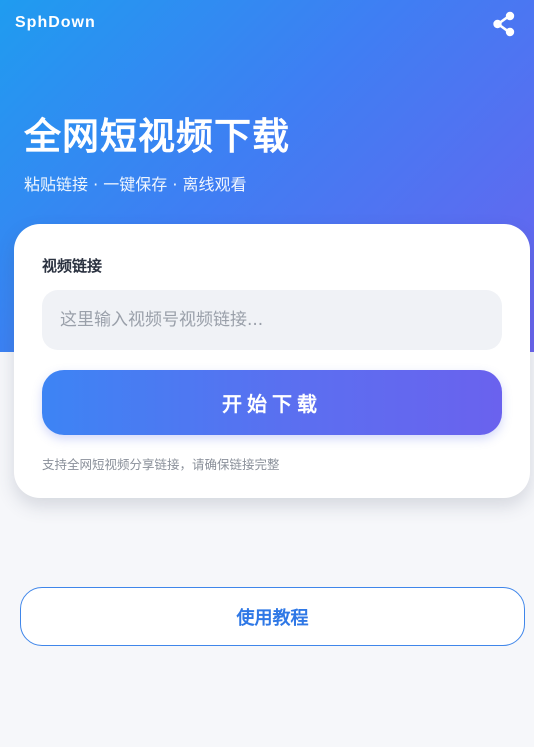 This screenshot has width=534, height=747. What do you see at coordinates (55, 22) in the screenshot?
I see `app-brand: SphDown` at bounding box center [55, 22].